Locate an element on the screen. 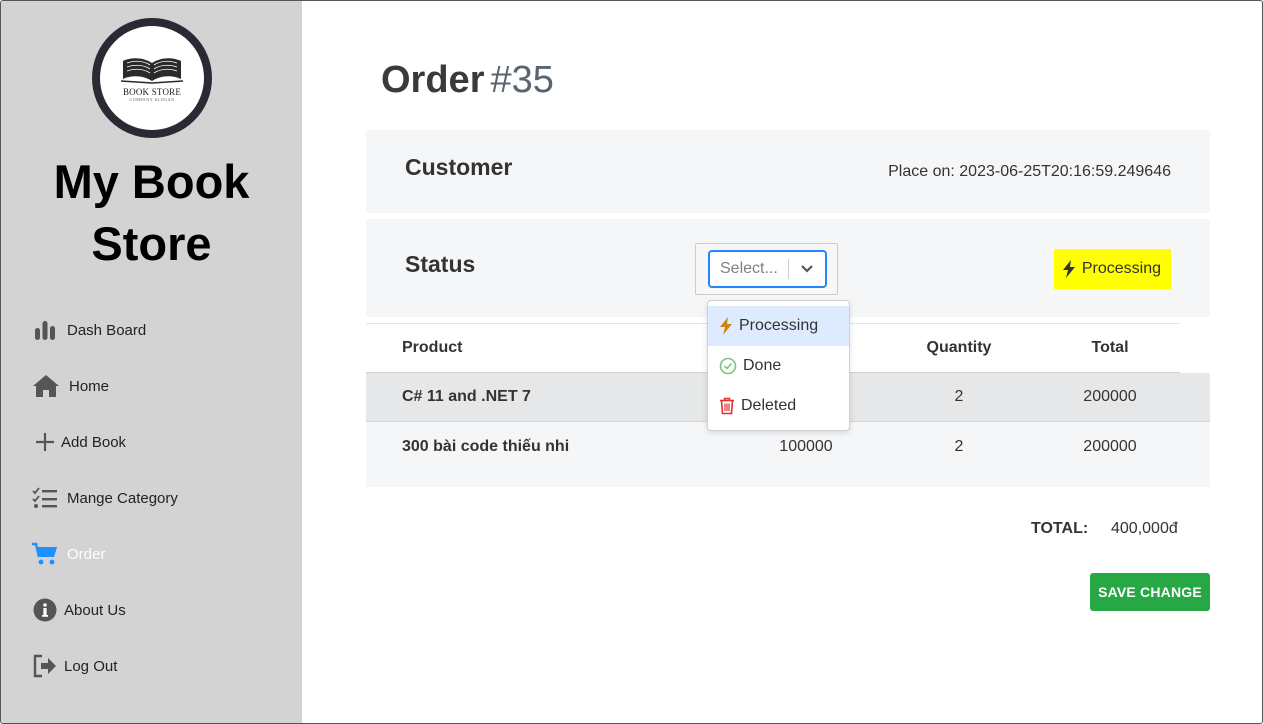 The image size is (1263, 724). home-icon is located at coordinates (46, 386).